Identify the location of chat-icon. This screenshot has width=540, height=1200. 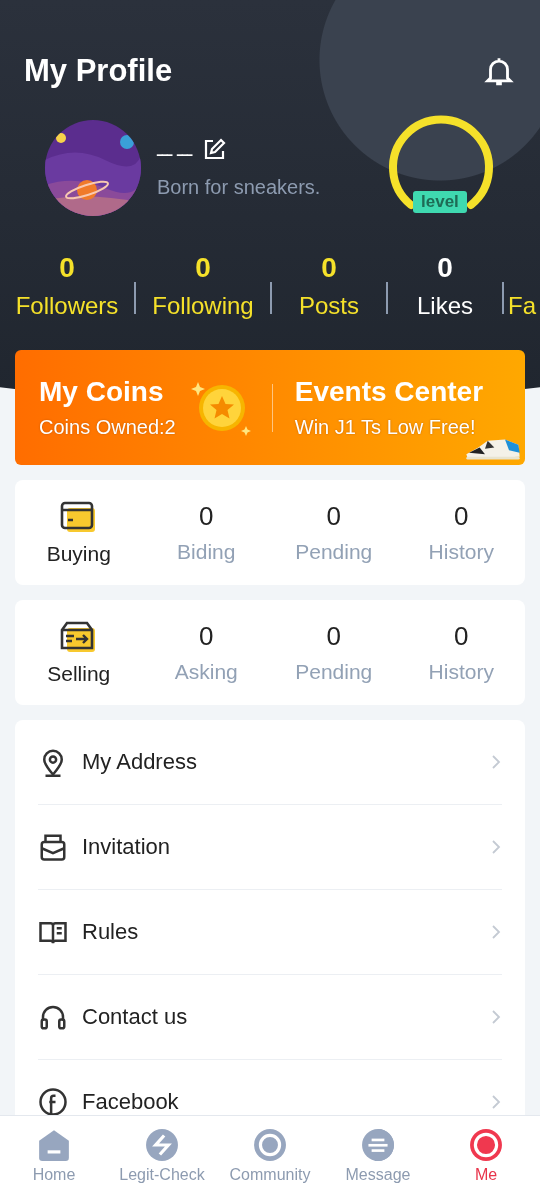
(378, 1145).